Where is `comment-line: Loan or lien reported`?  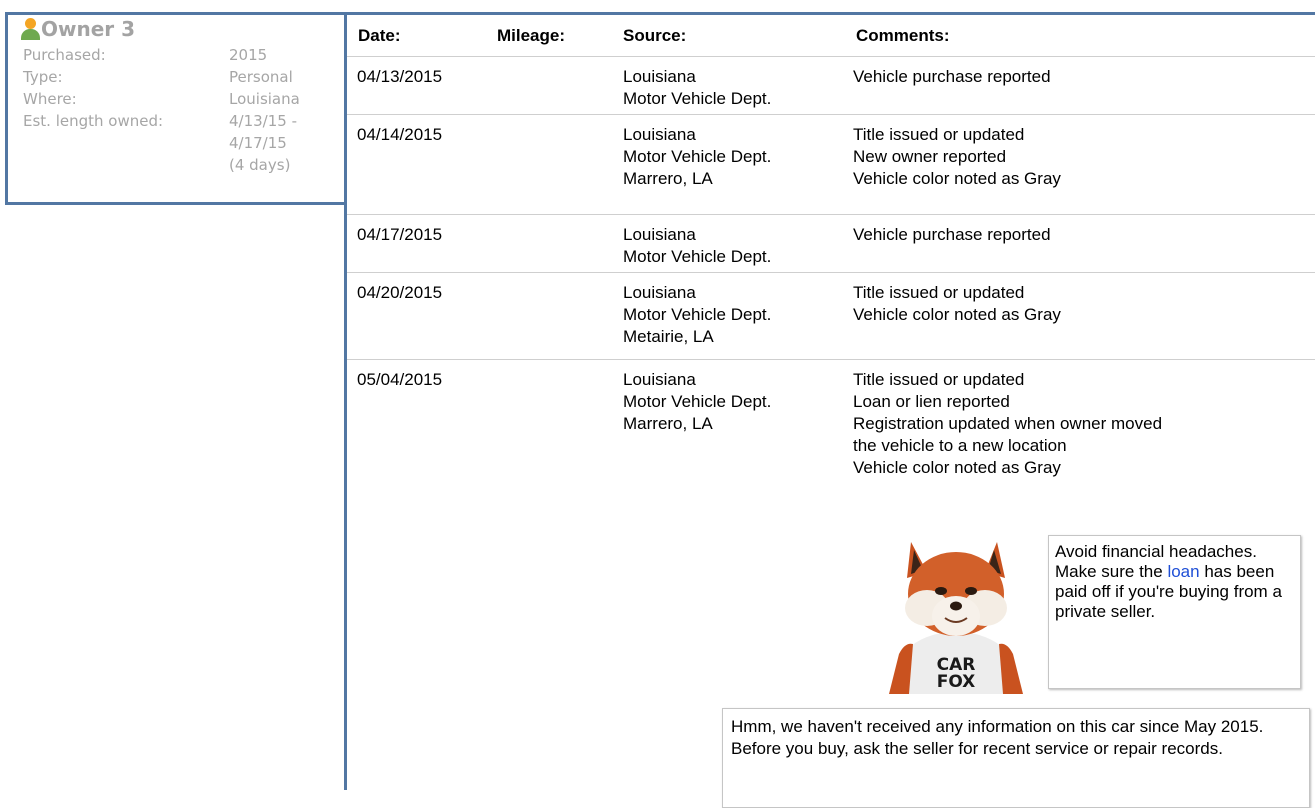 comment-line: Loan or lien reported is located at coordinates (931, 401).